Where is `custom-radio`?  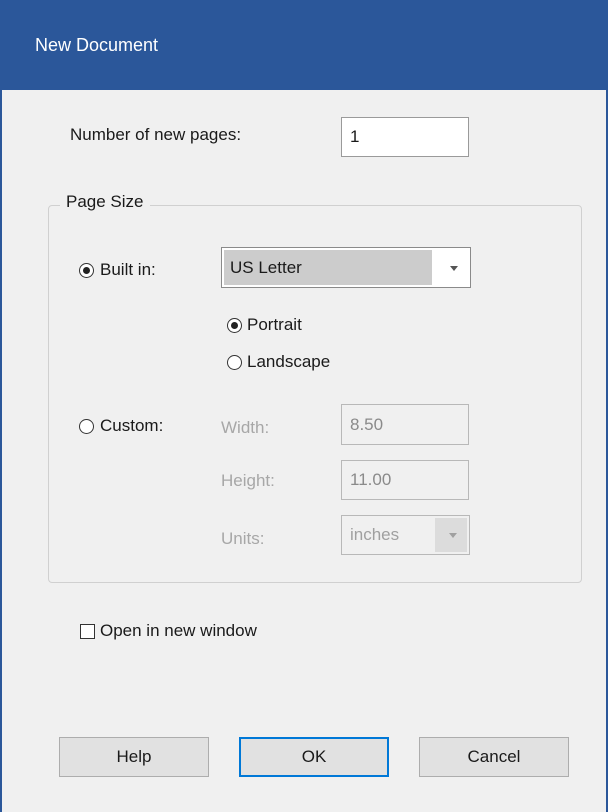
custom-radio is located at coordinates (86, 426).